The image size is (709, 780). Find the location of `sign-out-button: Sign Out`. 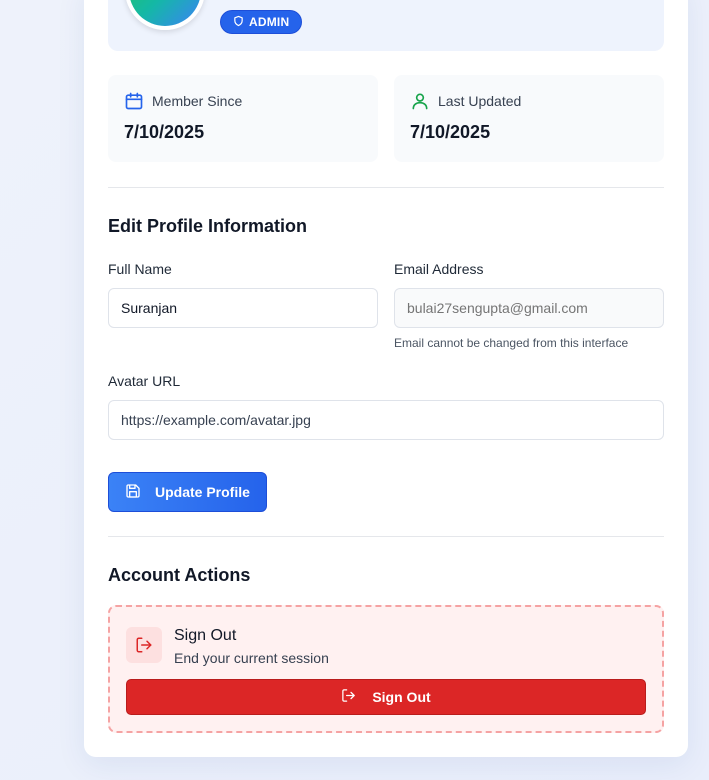

sign-out-button: Sign Out is located at coordinates (386, 697).